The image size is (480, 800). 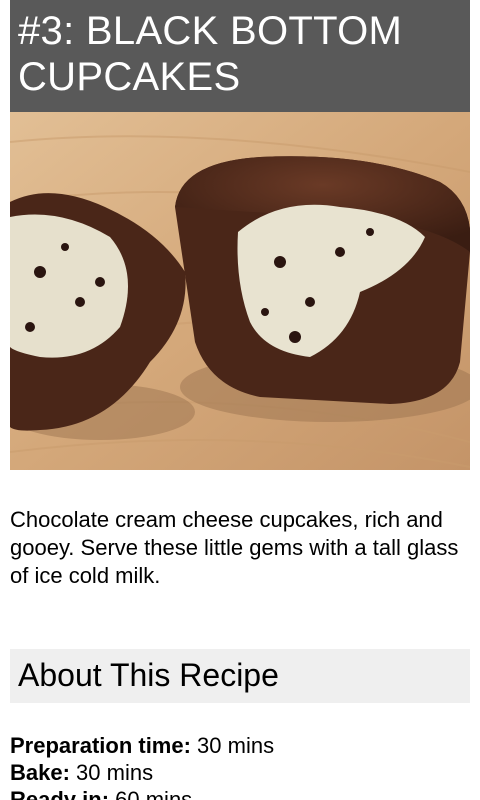 What do you see at coordinates (151, 793) in the screenshot?
I see `detail-value: 60 mins` at bounding box center [151, 793].